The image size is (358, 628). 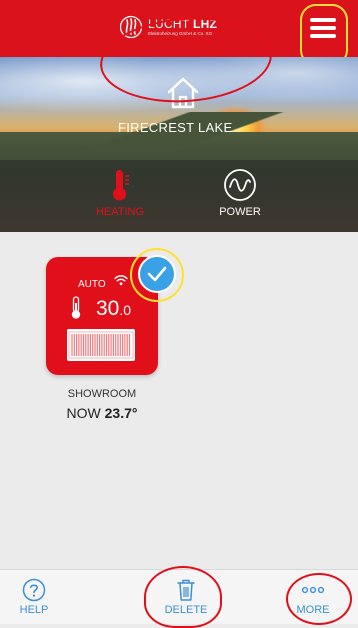 What do you see at coordinates (34, 610) in the screenshot?
I see `help-label: HELP` at bounding box center [34, 610].